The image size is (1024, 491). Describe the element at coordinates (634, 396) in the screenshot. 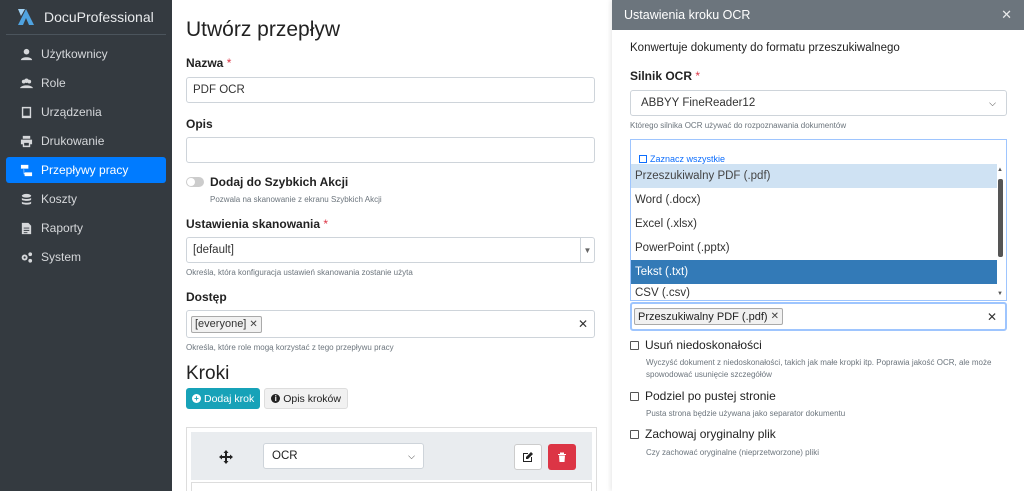

I see `split-blank-checkbox` at that location.